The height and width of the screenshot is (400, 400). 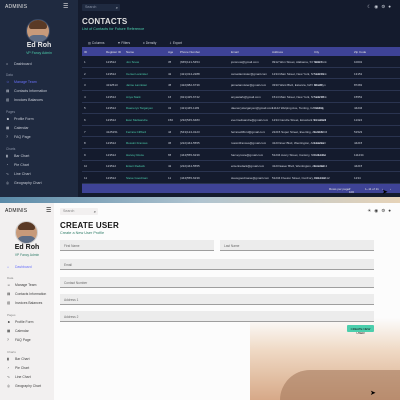 What do you see at coordinates (190, 52) in the screenshot?
I see `column-header: Phone Number` at bounding box center [190, 52].